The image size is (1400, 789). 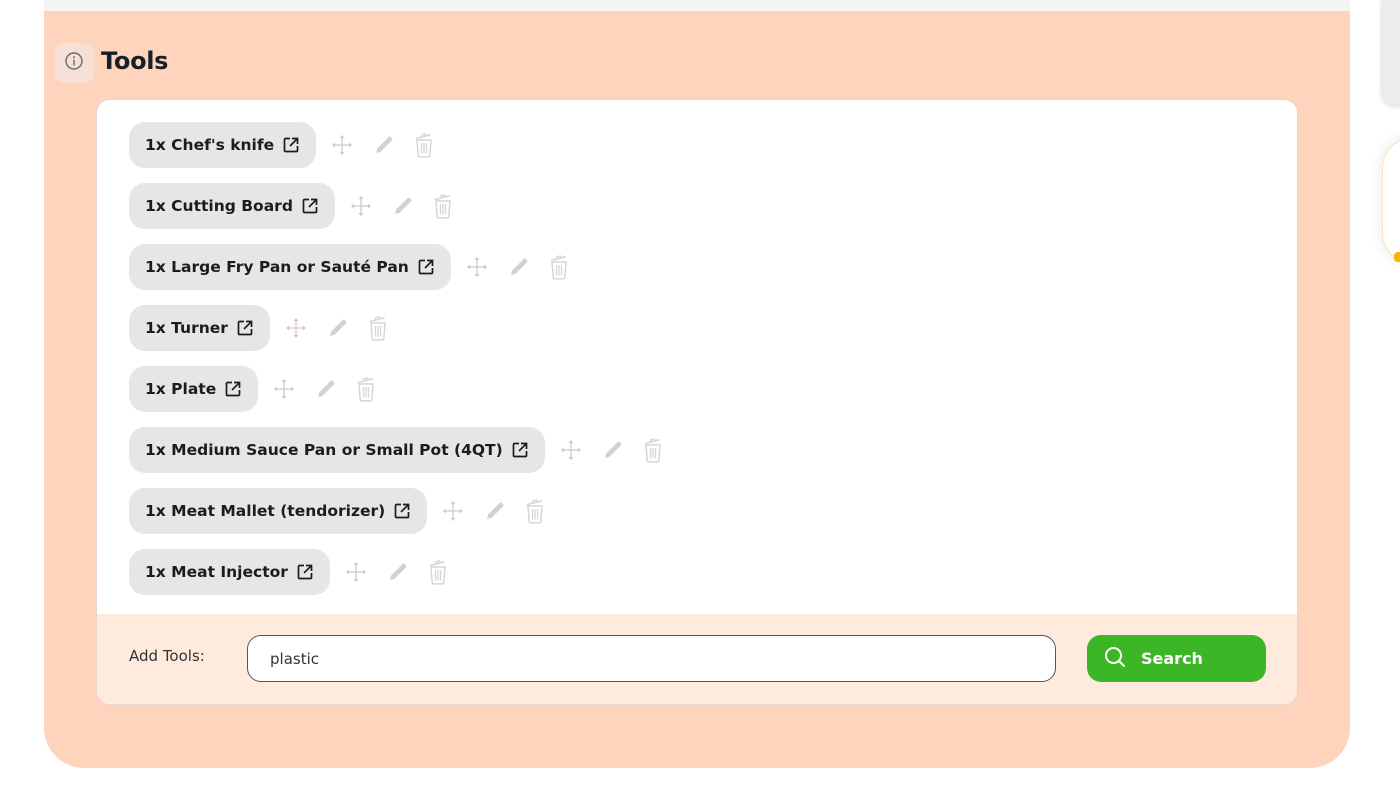 I want to click on tool-label: 1x Turner, so click(x=186, y=328).